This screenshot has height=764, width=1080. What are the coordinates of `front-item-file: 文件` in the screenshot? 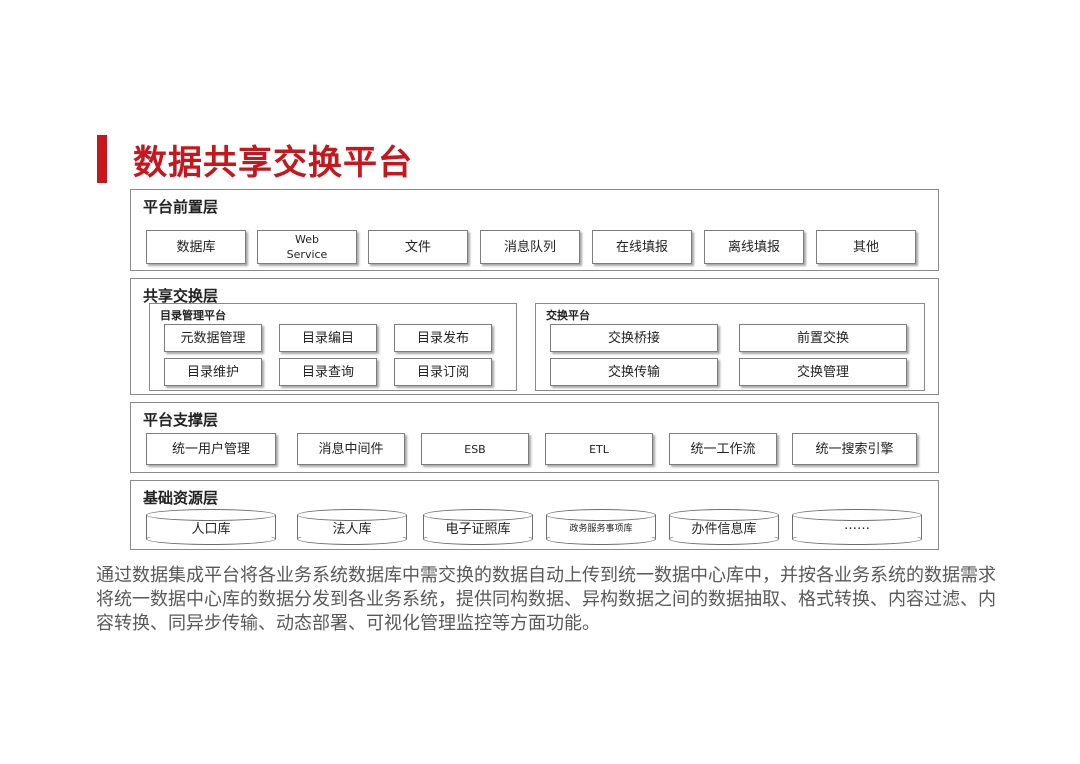 It's located at (418, 247).